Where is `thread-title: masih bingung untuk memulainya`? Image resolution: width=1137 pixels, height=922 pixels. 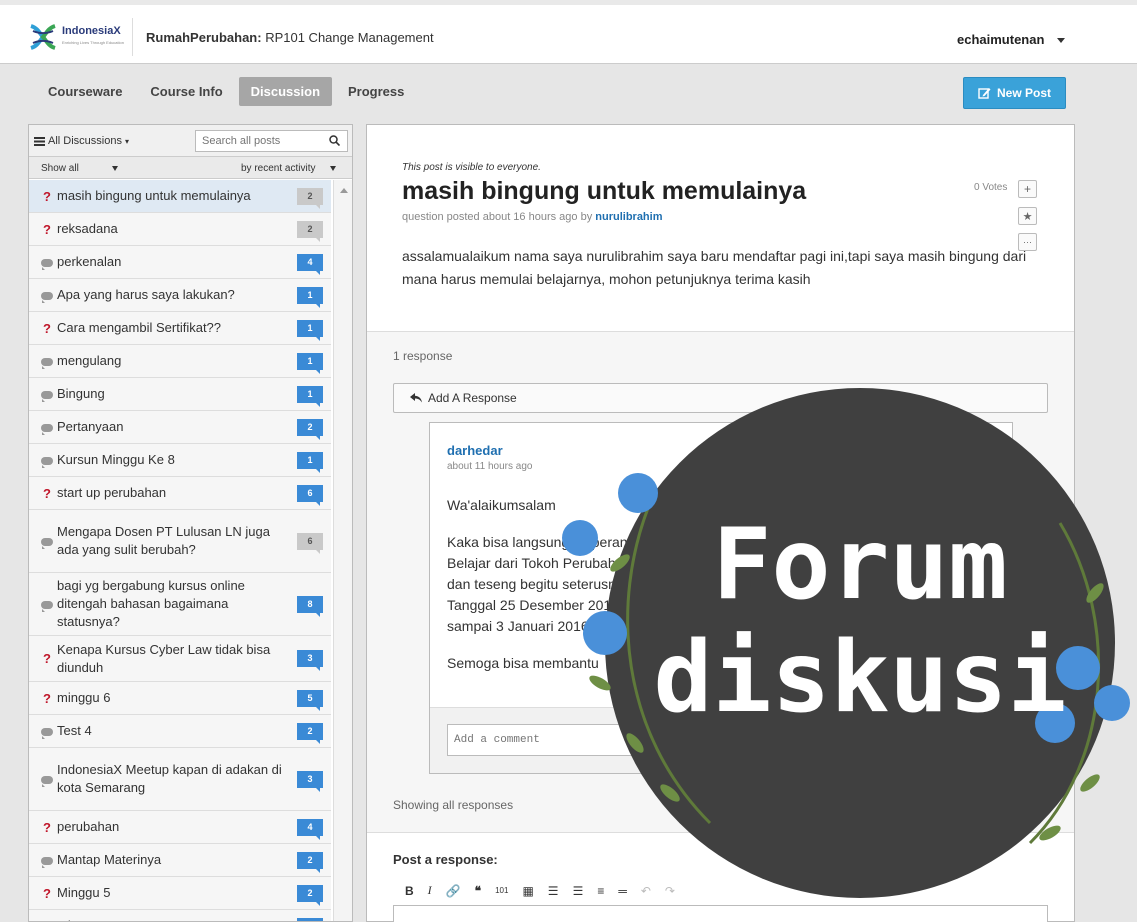 thread-title: masih bingung untuk memulainya is located at coordinates (154, 195).